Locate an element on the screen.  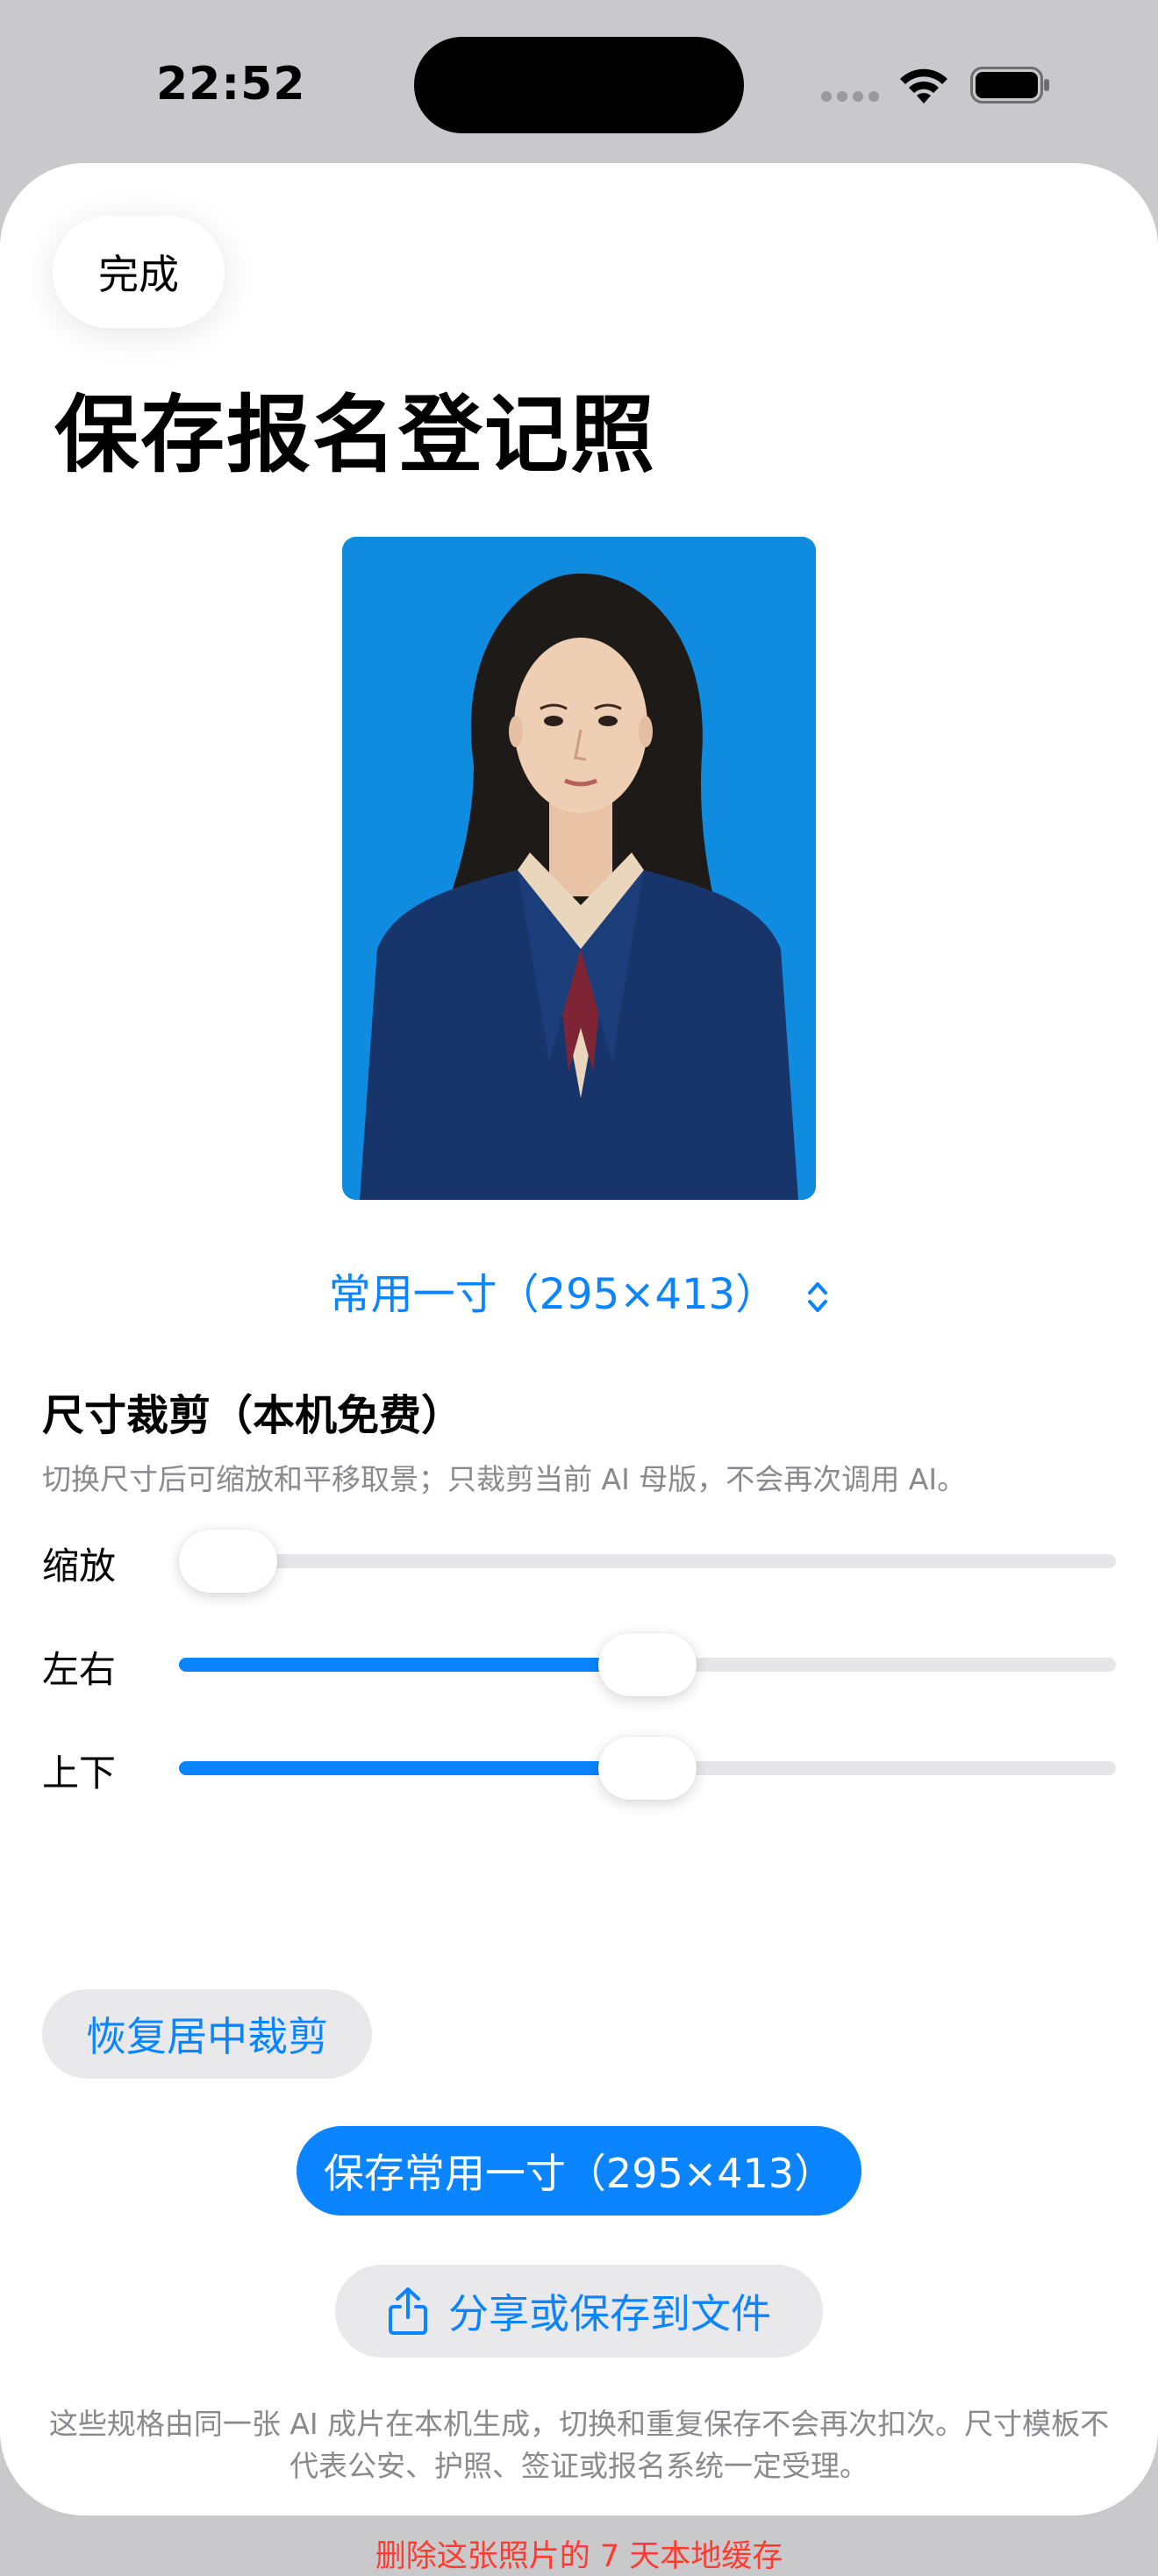
dynamic-island is located at coordinates (579, 85).